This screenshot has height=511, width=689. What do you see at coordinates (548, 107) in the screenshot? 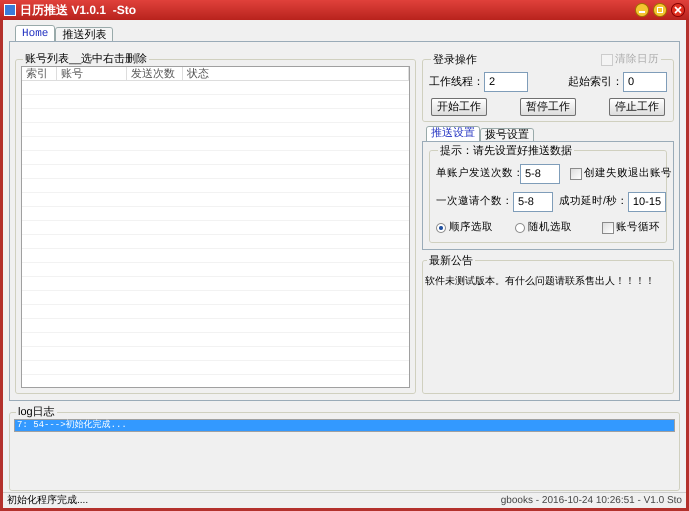
I see `action-button: 暂停工作` at bounding box center [548, 107].